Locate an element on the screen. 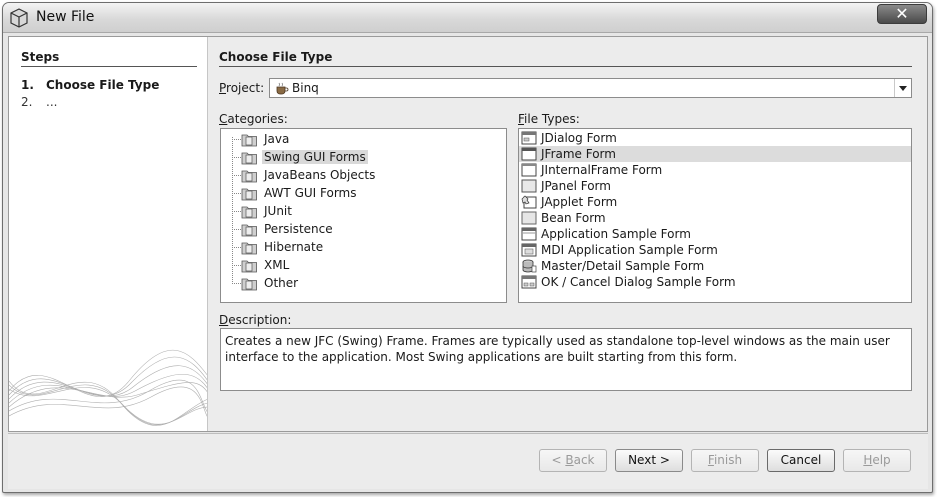 Image resolution: width=937 pixels, height=497 pixels. file-type-japplet-form: JApplet Form is located at coordinates (715, 202).